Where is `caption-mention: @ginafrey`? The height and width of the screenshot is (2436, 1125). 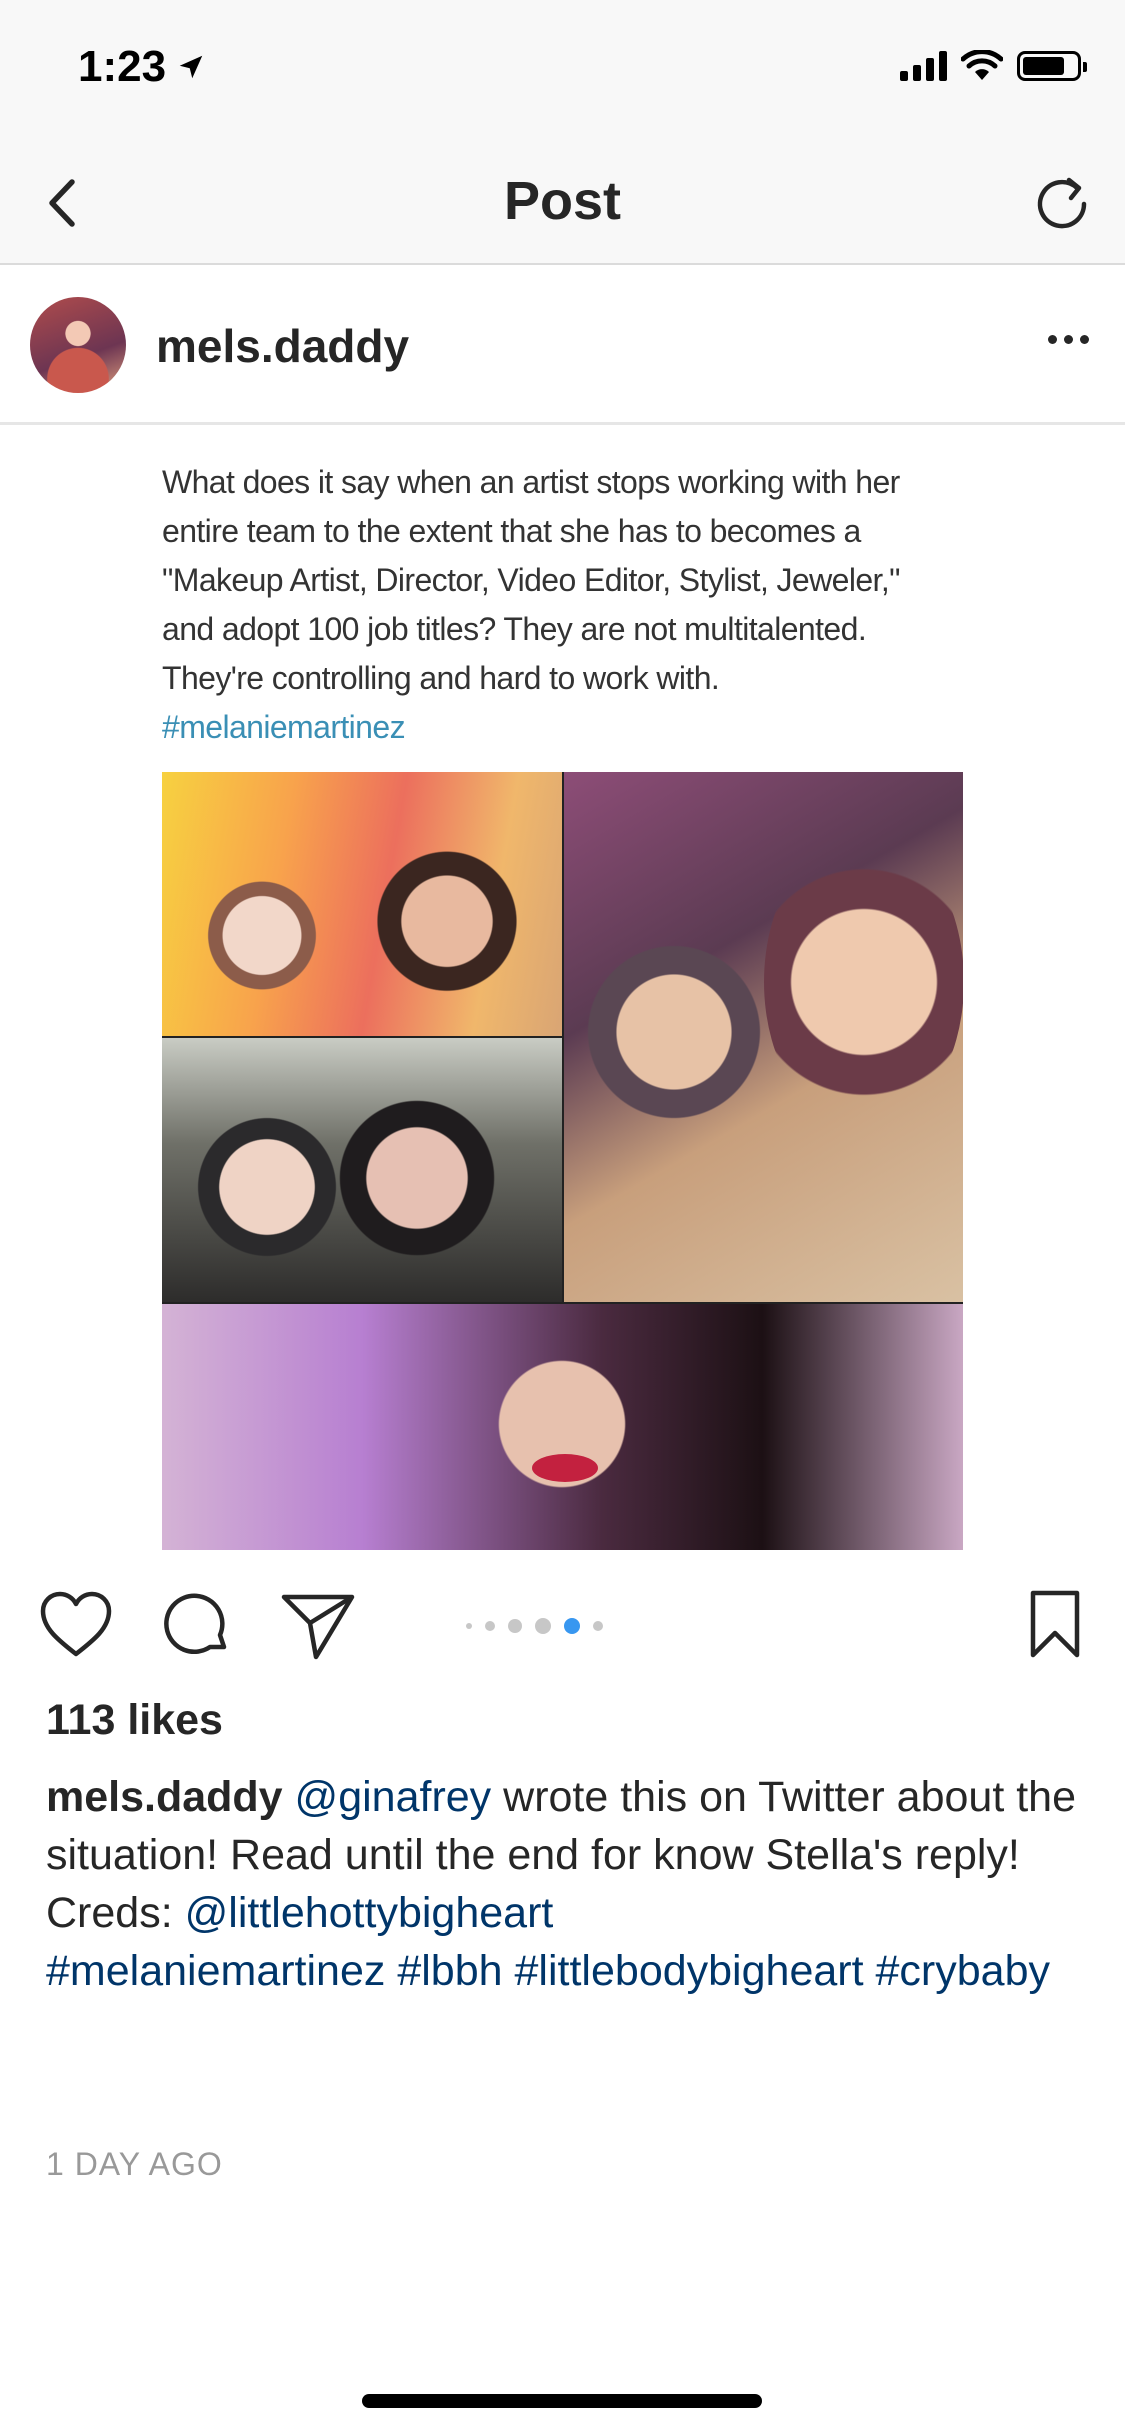
caption-mention: @ginafrey is located at coordinates (393, 1797).